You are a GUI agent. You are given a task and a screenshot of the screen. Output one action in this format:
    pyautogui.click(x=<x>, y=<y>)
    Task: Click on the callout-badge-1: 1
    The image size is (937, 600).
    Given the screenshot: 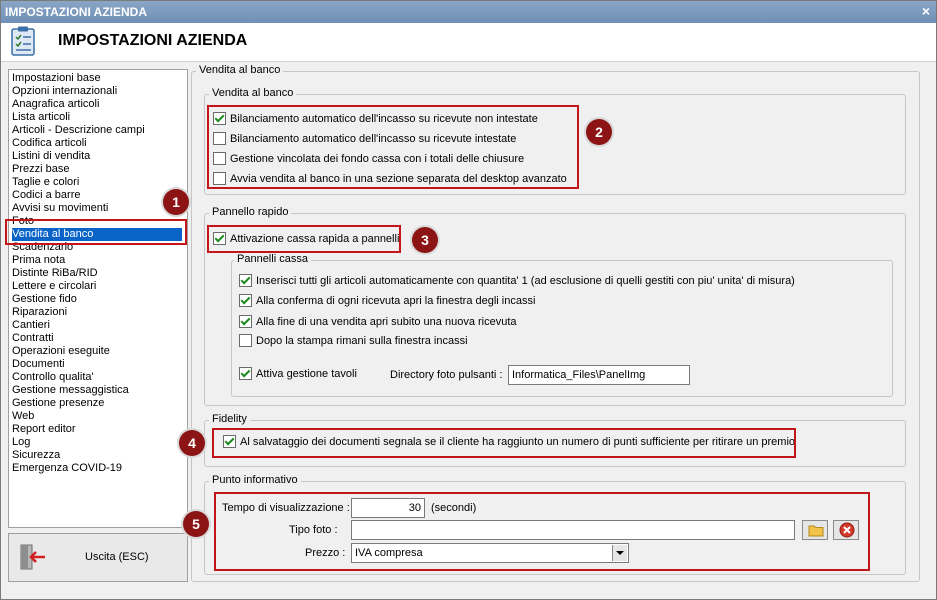 What is the action you would take?
    pyautogui.click(x=176, y=202)
    